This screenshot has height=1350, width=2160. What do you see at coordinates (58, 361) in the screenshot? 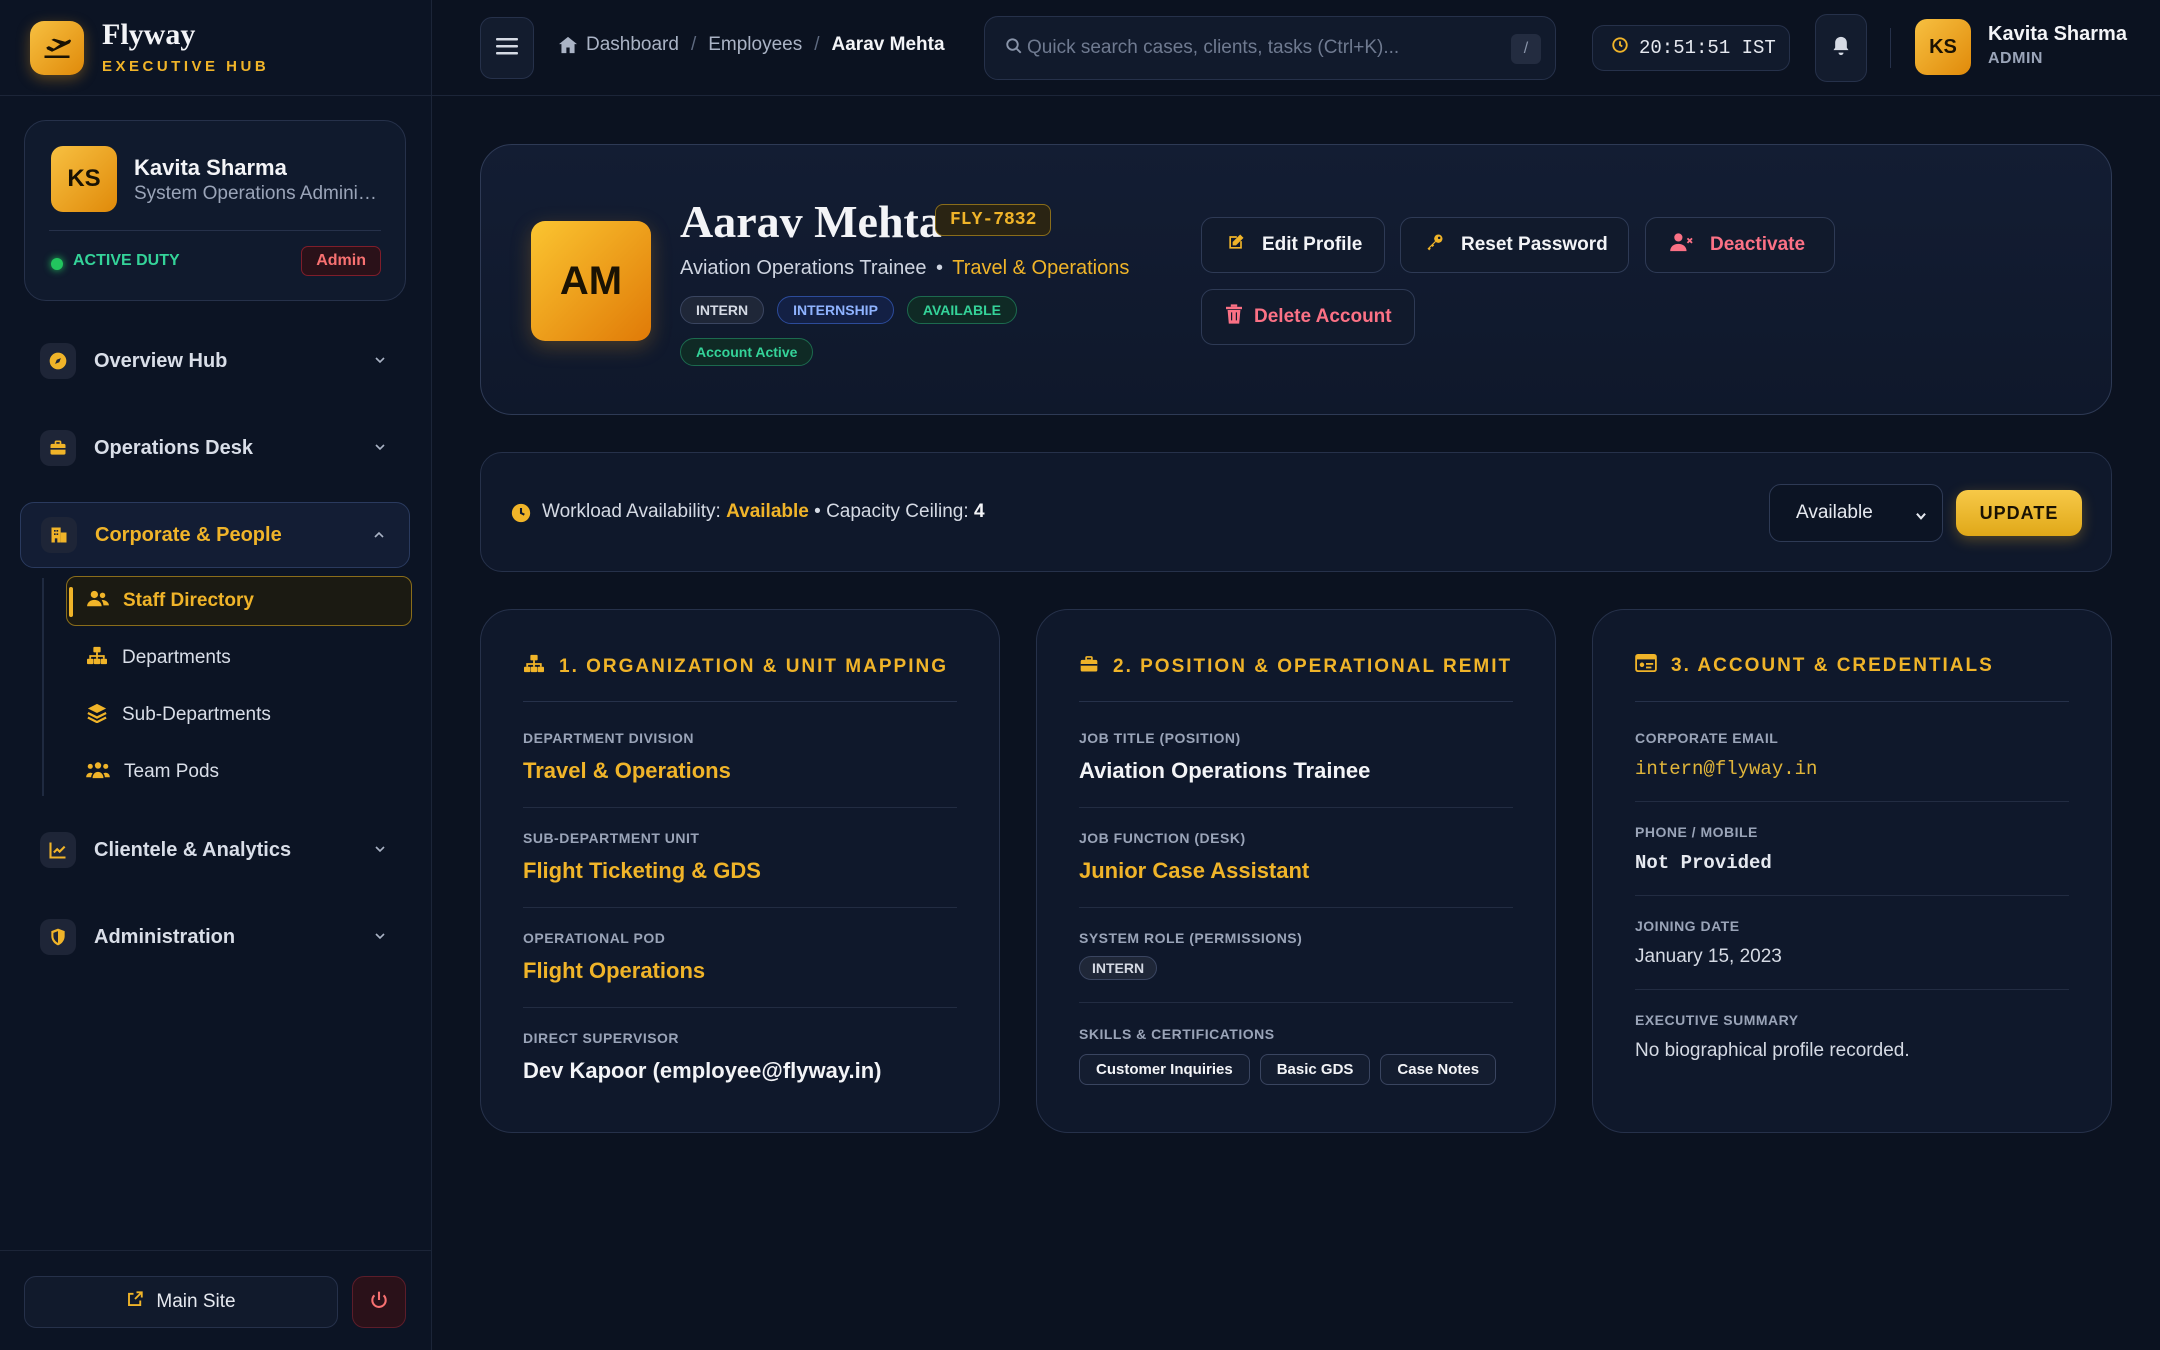
I see `compass-icon` at bounding box center [58, 361].